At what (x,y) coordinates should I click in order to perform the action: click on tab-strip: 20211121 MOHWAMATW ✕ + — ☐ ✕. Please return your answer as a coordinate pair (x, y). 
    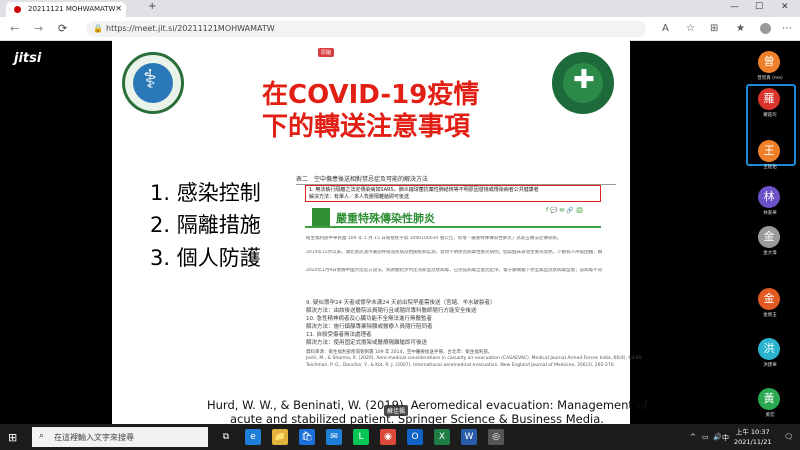
    Looking at the image, I should click on (400, 8).